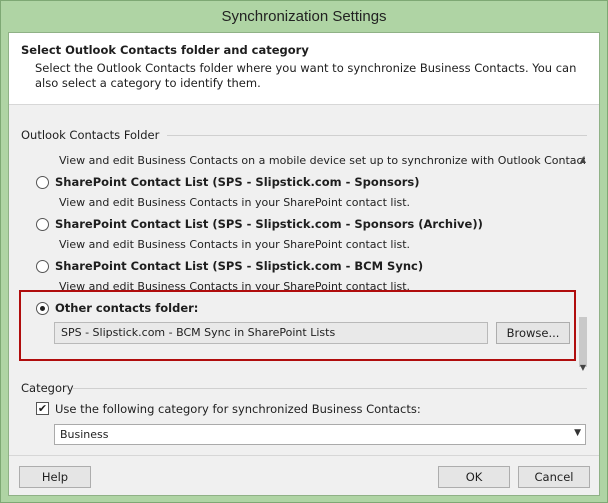  I want to click on help-button: Help, so click(55, 477).